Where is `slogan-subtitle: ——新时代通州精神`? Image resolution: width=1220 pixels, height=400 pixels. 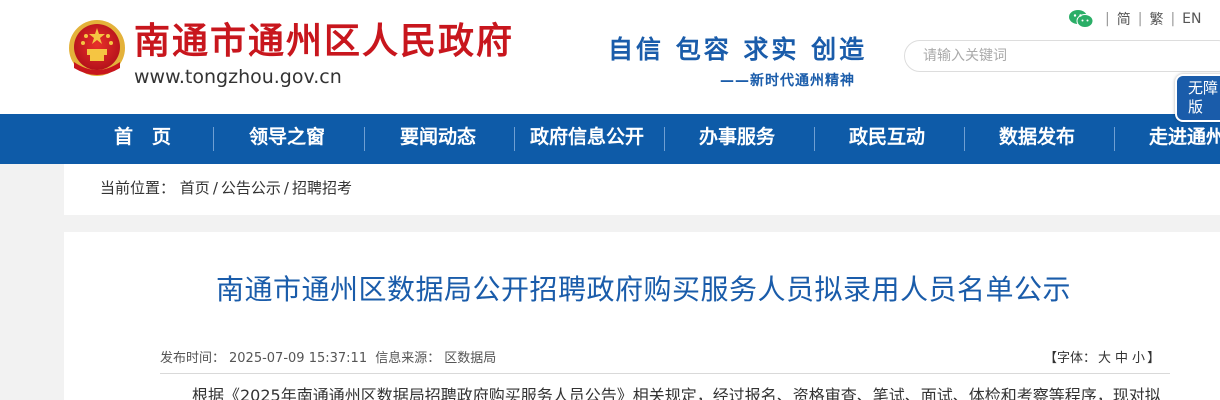 slogan-subtitle: ——新时代通州精神 is located at coordinates (787, 81).